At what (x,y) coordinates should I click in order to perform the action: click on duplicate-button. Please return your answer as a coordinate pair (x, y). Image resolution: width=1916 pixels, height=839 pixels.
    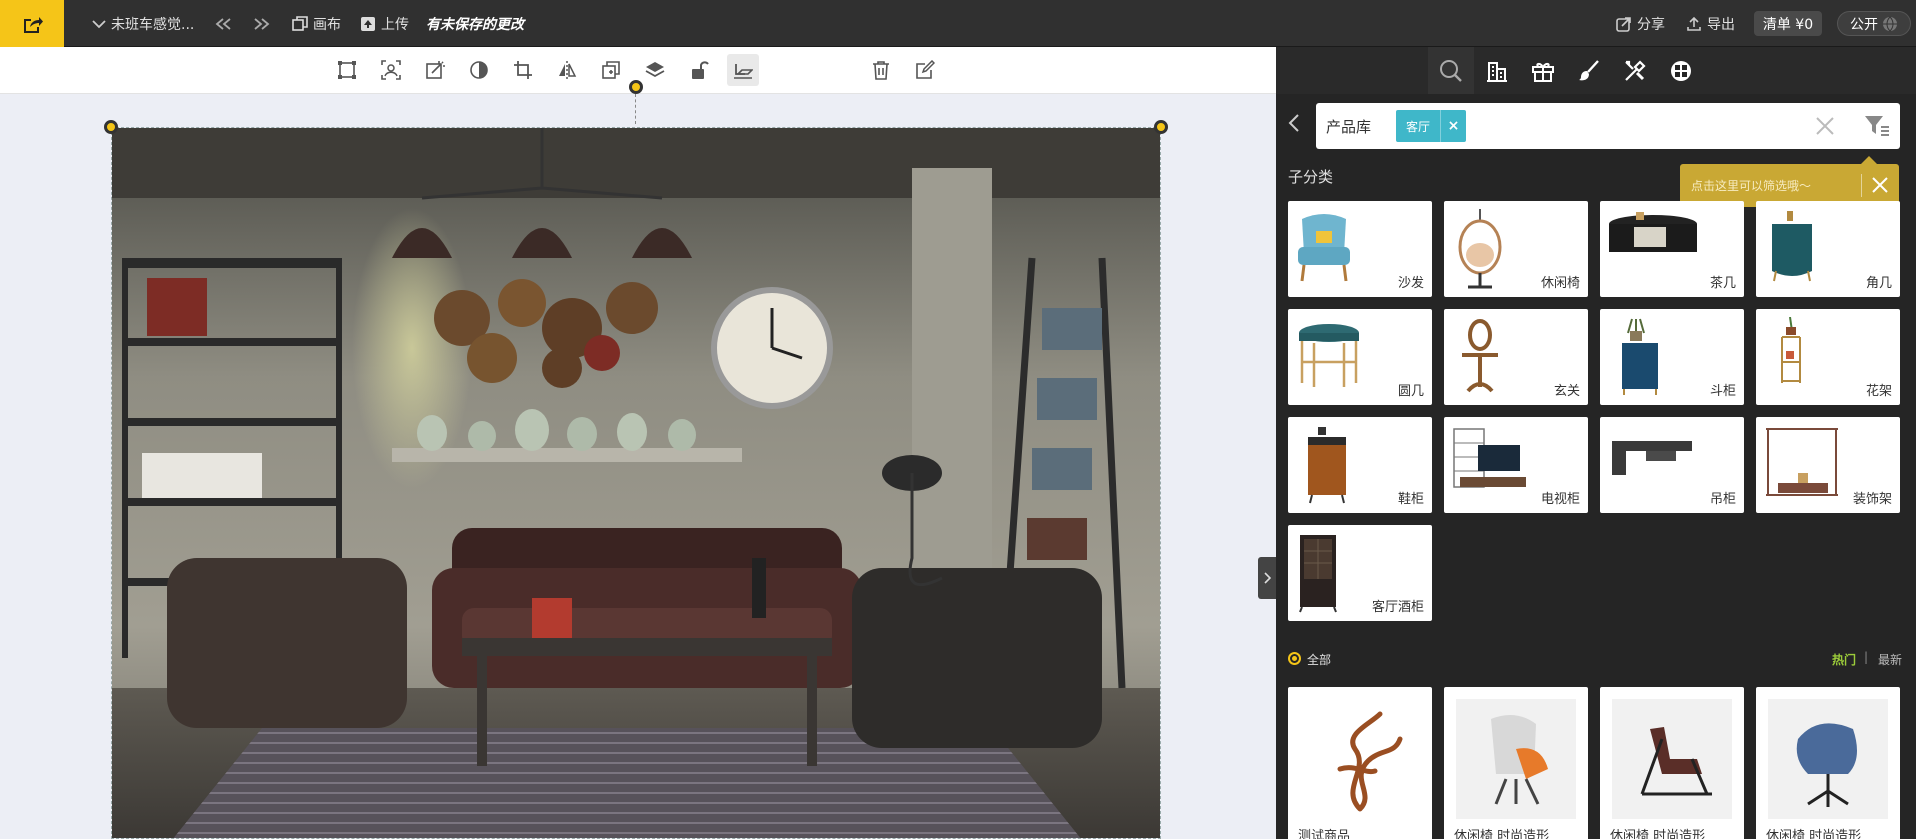
    Looking at the image, I should click on (611, 70).